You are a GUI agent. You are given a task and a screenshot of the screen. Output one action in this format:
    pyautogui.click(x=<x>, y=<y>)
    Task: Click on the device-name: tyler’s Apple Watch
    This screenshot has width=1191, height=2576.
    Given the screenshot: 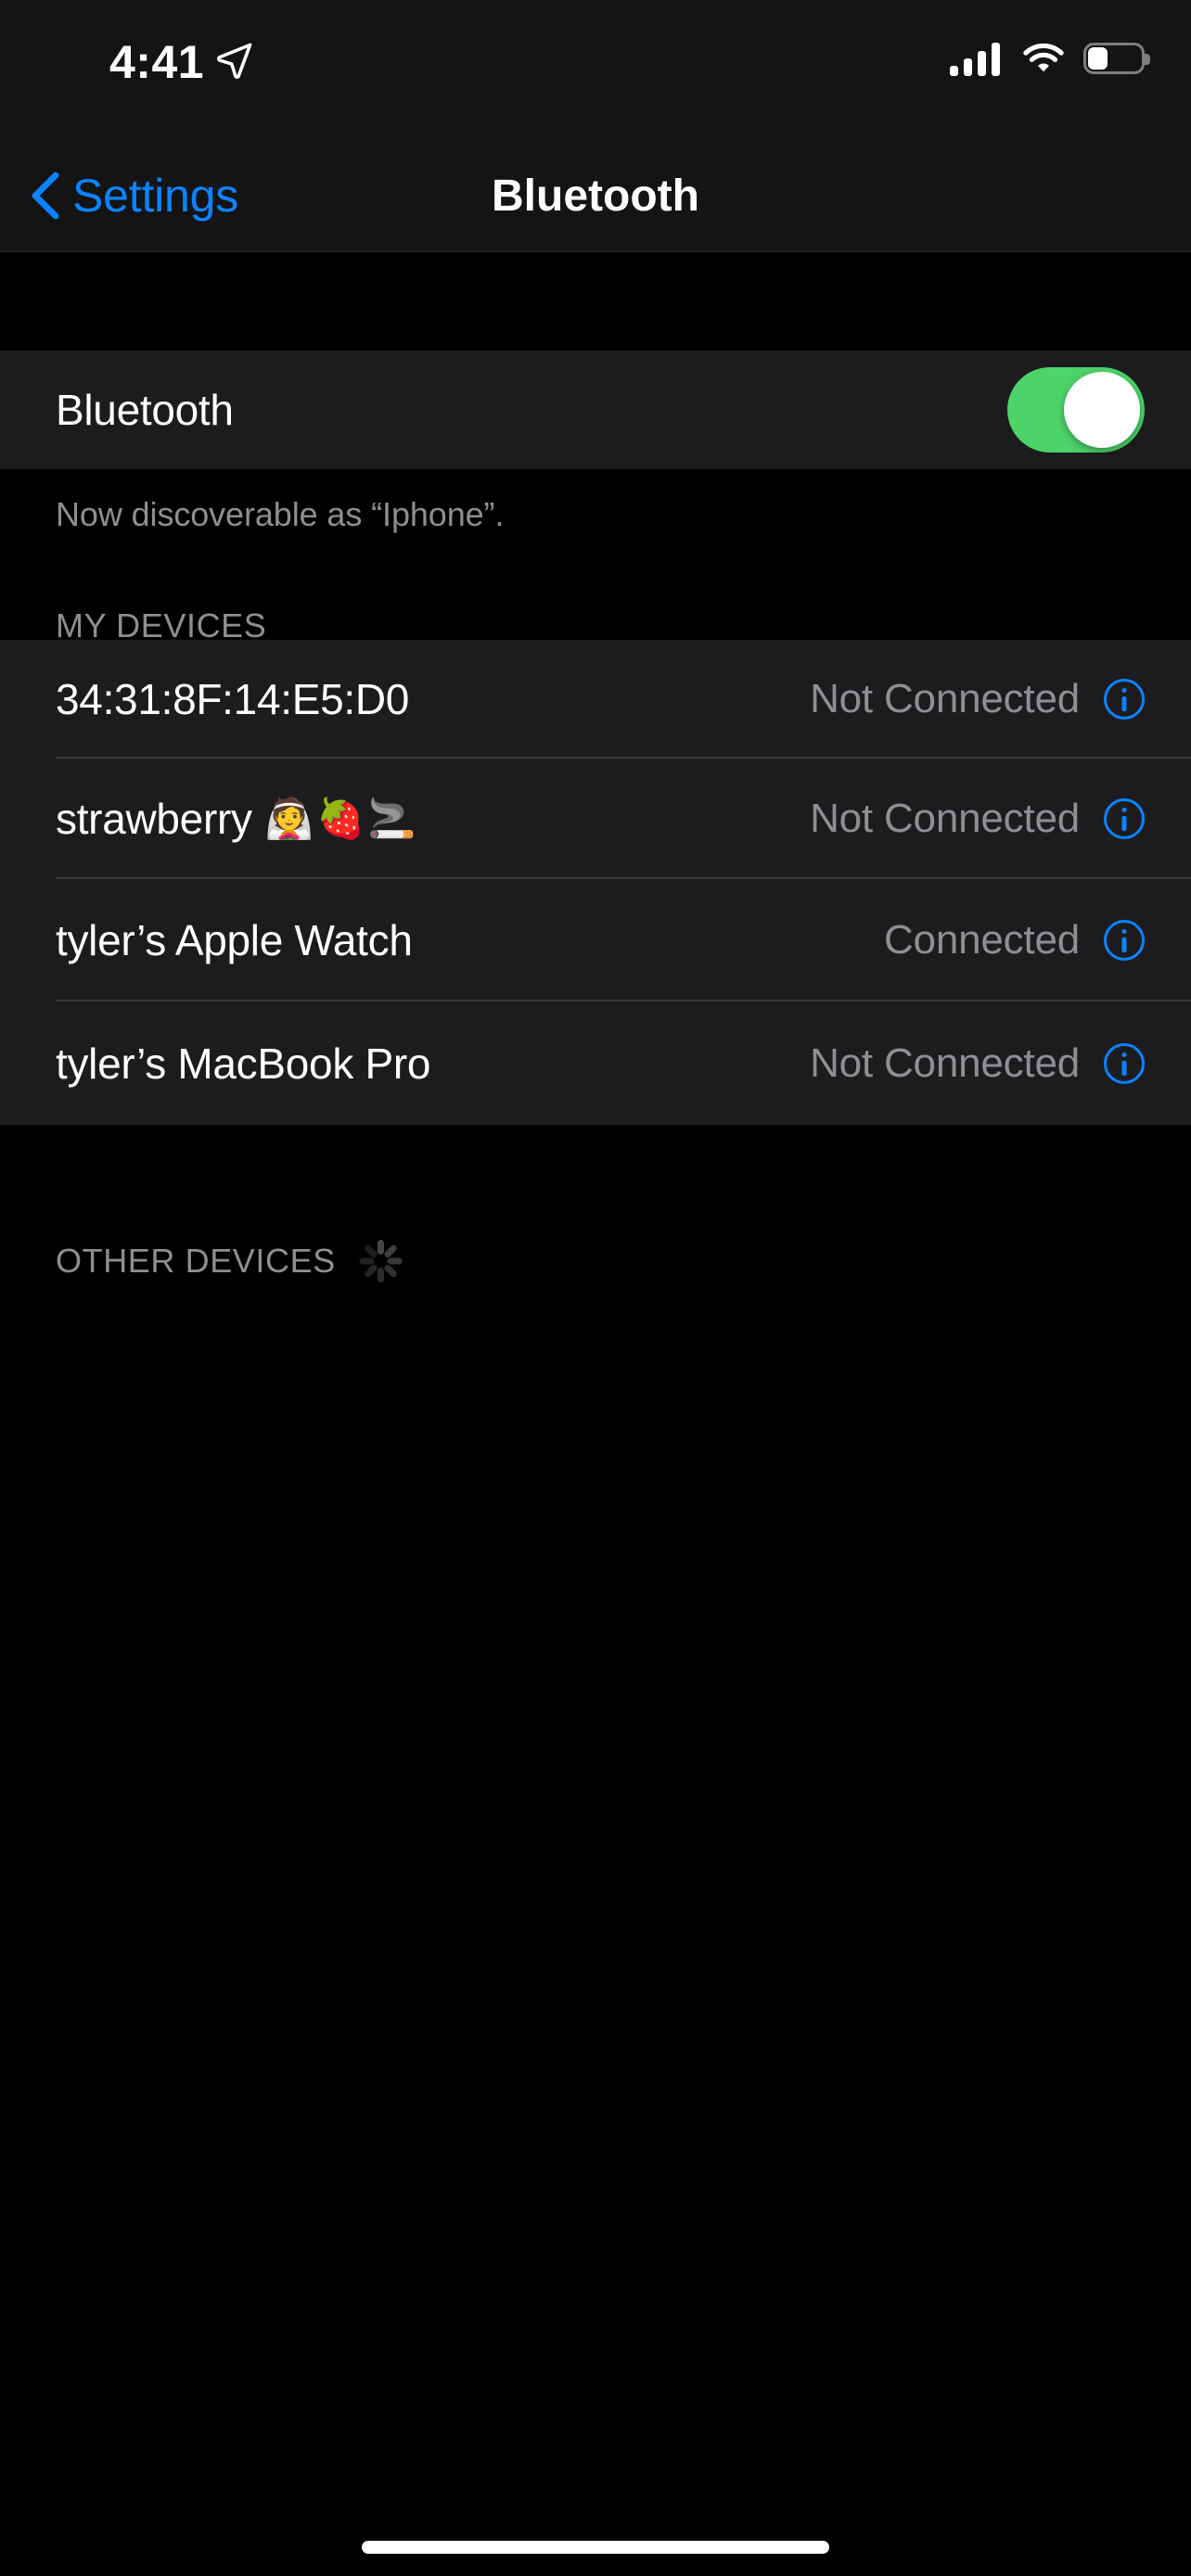 What is the action you would take?
    pyautogui.click(x=235, y=940)
    